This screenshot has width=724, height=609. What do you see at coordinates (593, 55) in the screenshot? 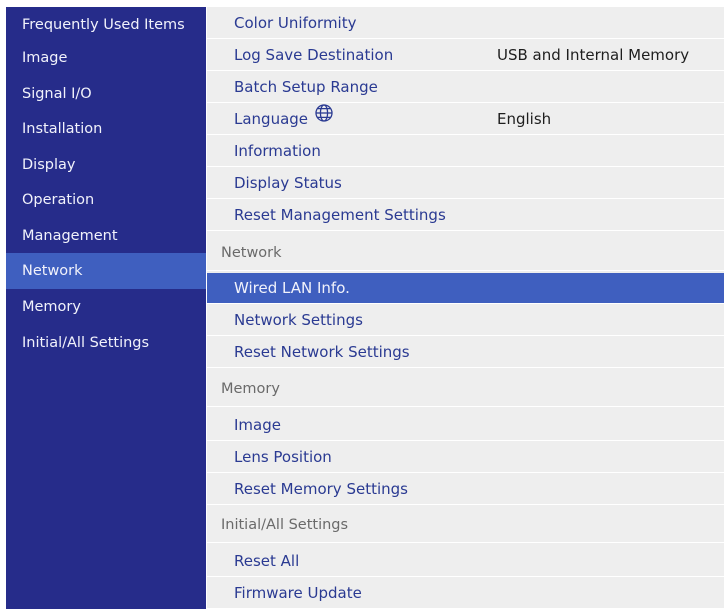
I see `menu-item-value: USB and Internal Memory` at bounding box center [593, 55].